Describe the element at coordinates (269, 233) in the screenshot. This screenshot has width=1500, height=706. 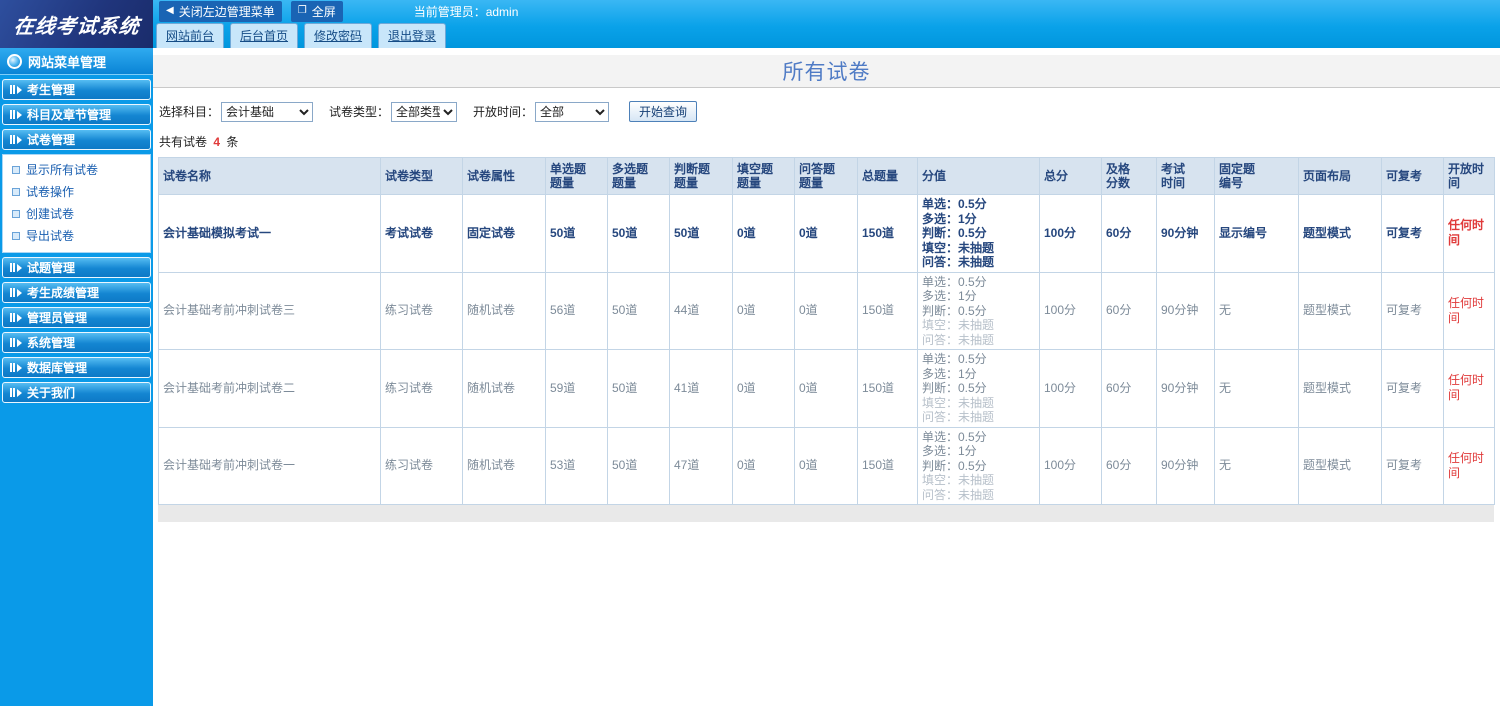
I see `cell-name: 会计基础模拟考试一` at that location.